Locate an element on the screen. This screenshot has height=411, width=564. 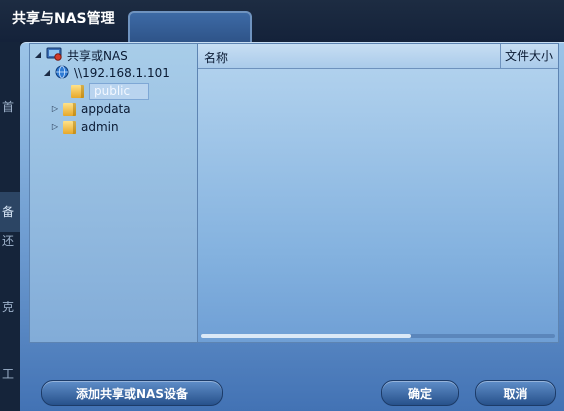
tree-node-admin: ▷ admin is located at coordinates (84, 127).